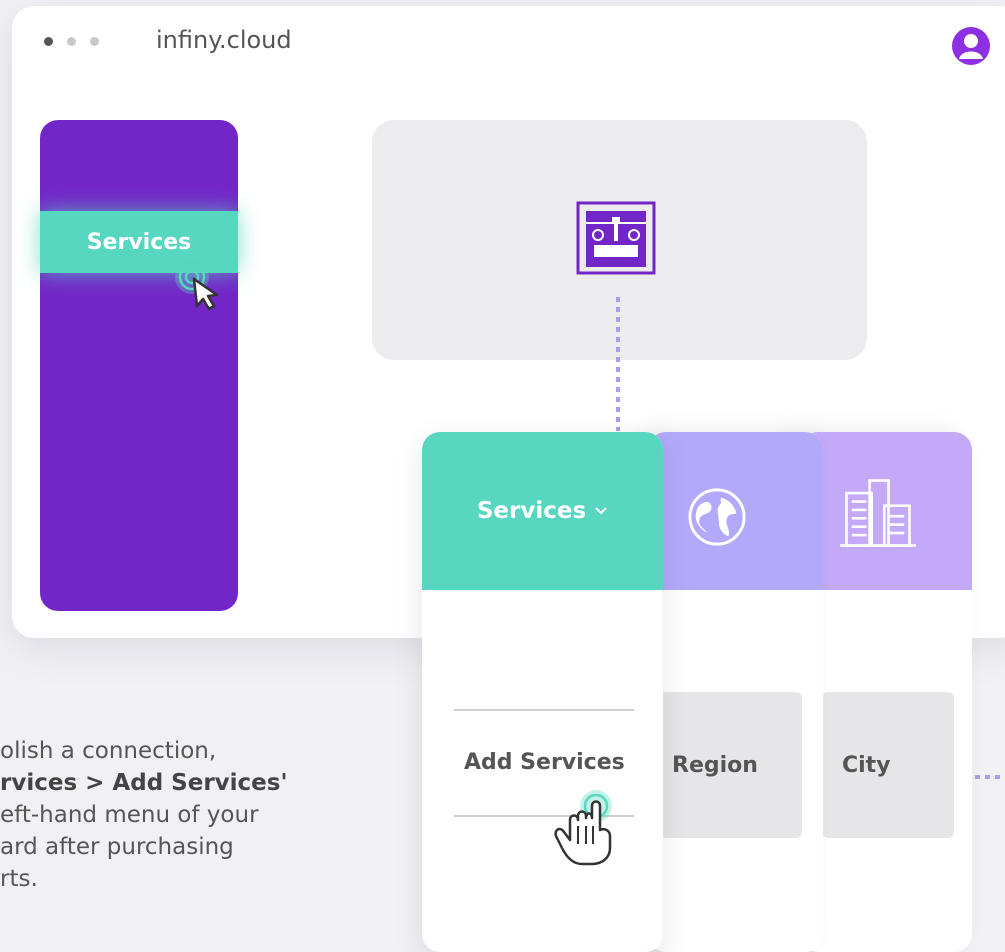 The height and width of the screenshot is (952, 1005). I want to click on description-line-4: ard after purchasing, so click(117, 847).